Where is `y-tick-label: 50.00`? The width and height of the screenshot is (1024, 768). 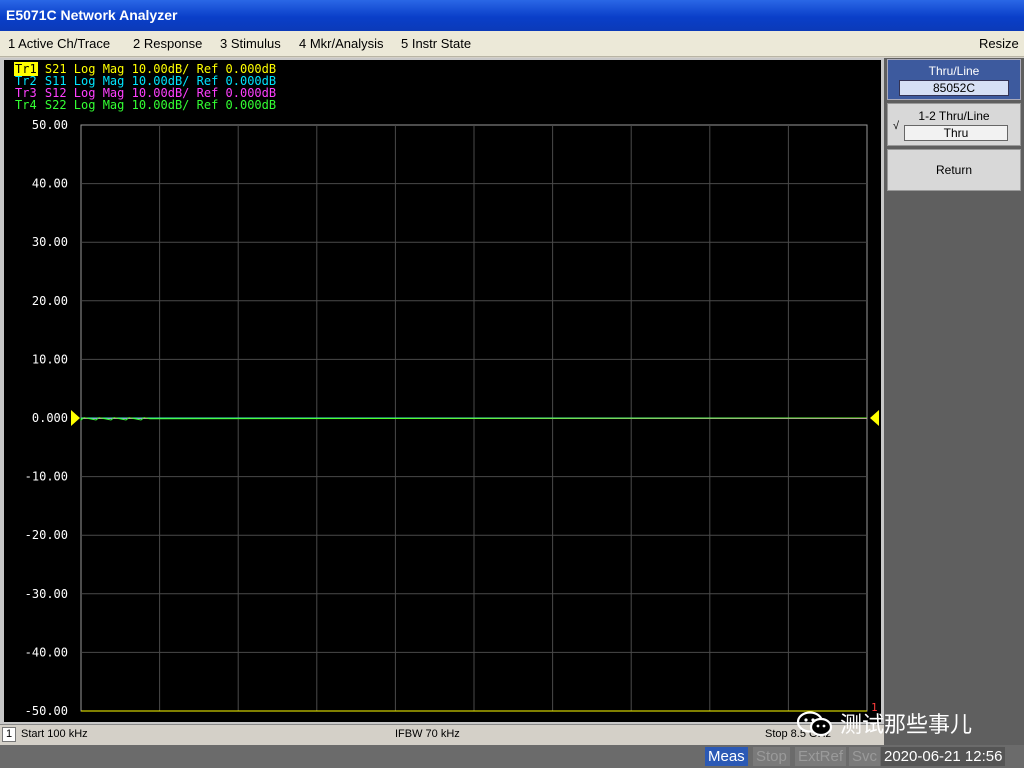 y-tick-label: 50.00 is located at coordinates (50, 125).